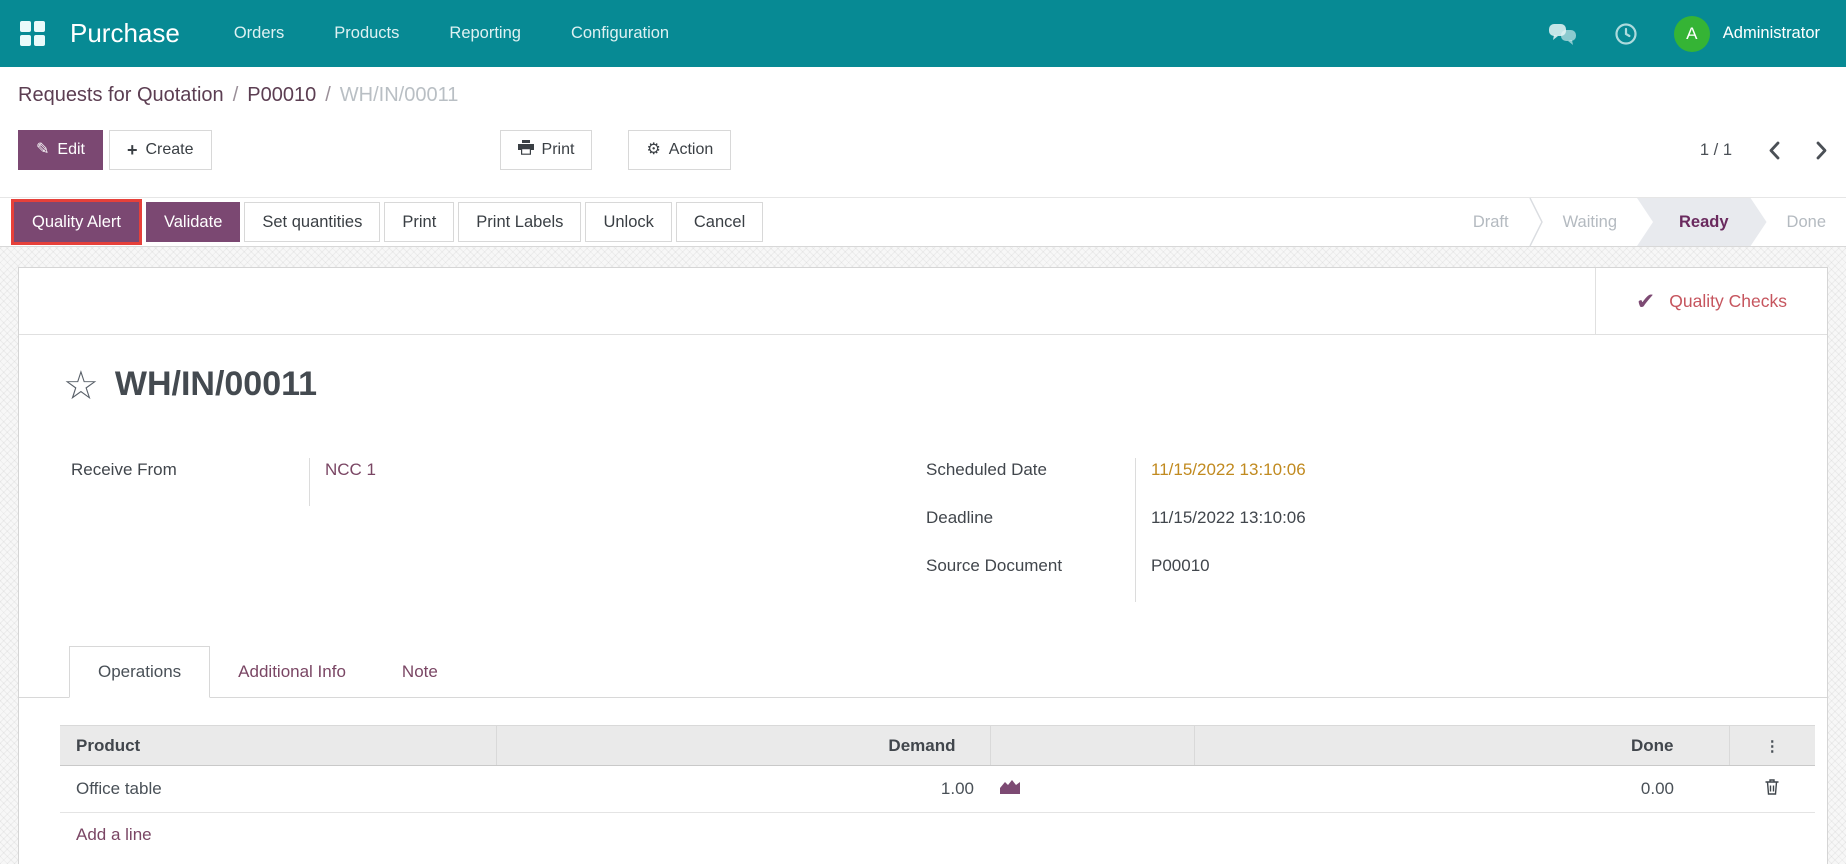 Image resolution: width=1846 pixels, height=864 pixels. What do you see at coordinates (1010, 787) in the screenshot?
I see `forecast-chart-icon` at bounding box center [1010, 787].